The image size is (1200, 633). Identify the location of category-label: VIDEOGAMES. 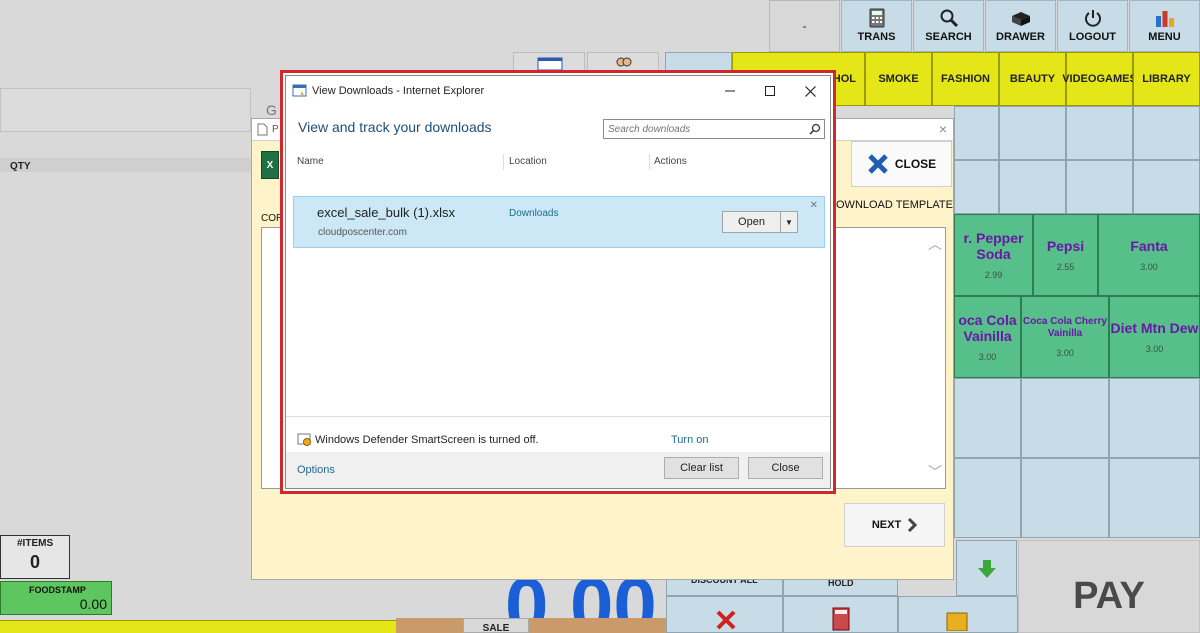
(1099, 79).